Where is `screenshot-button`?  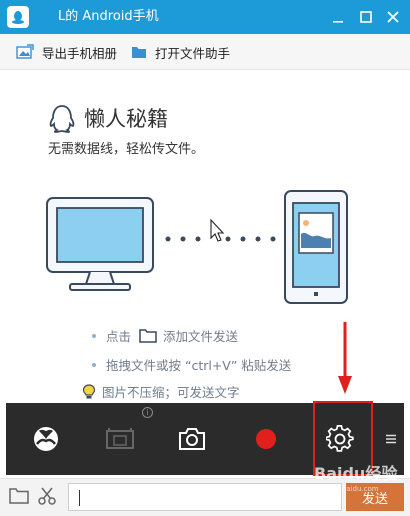
screenshot-button is located at coordinates (192, 439).